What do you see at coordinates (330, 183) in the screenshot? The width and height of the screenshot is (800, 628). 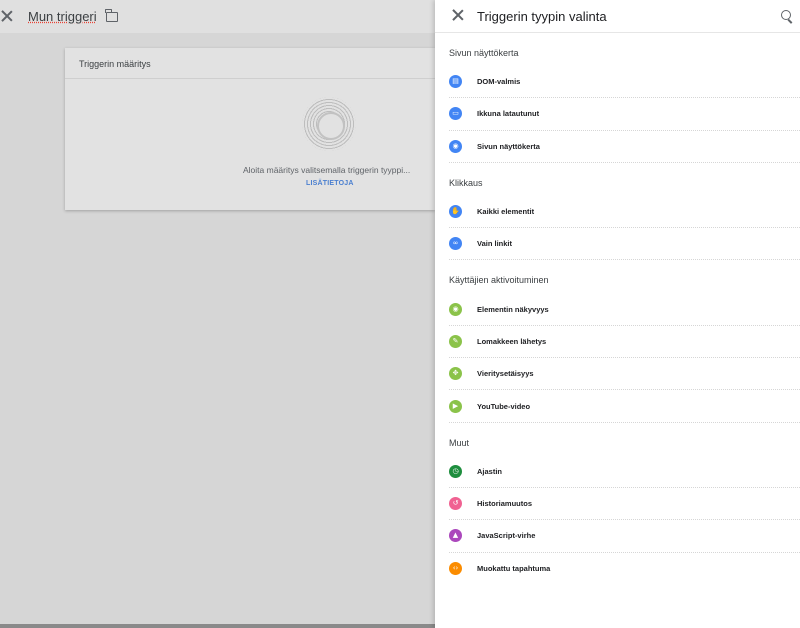 I see `learn-more-link: LISÄTIETOJA` at bounding box center [330, 183].